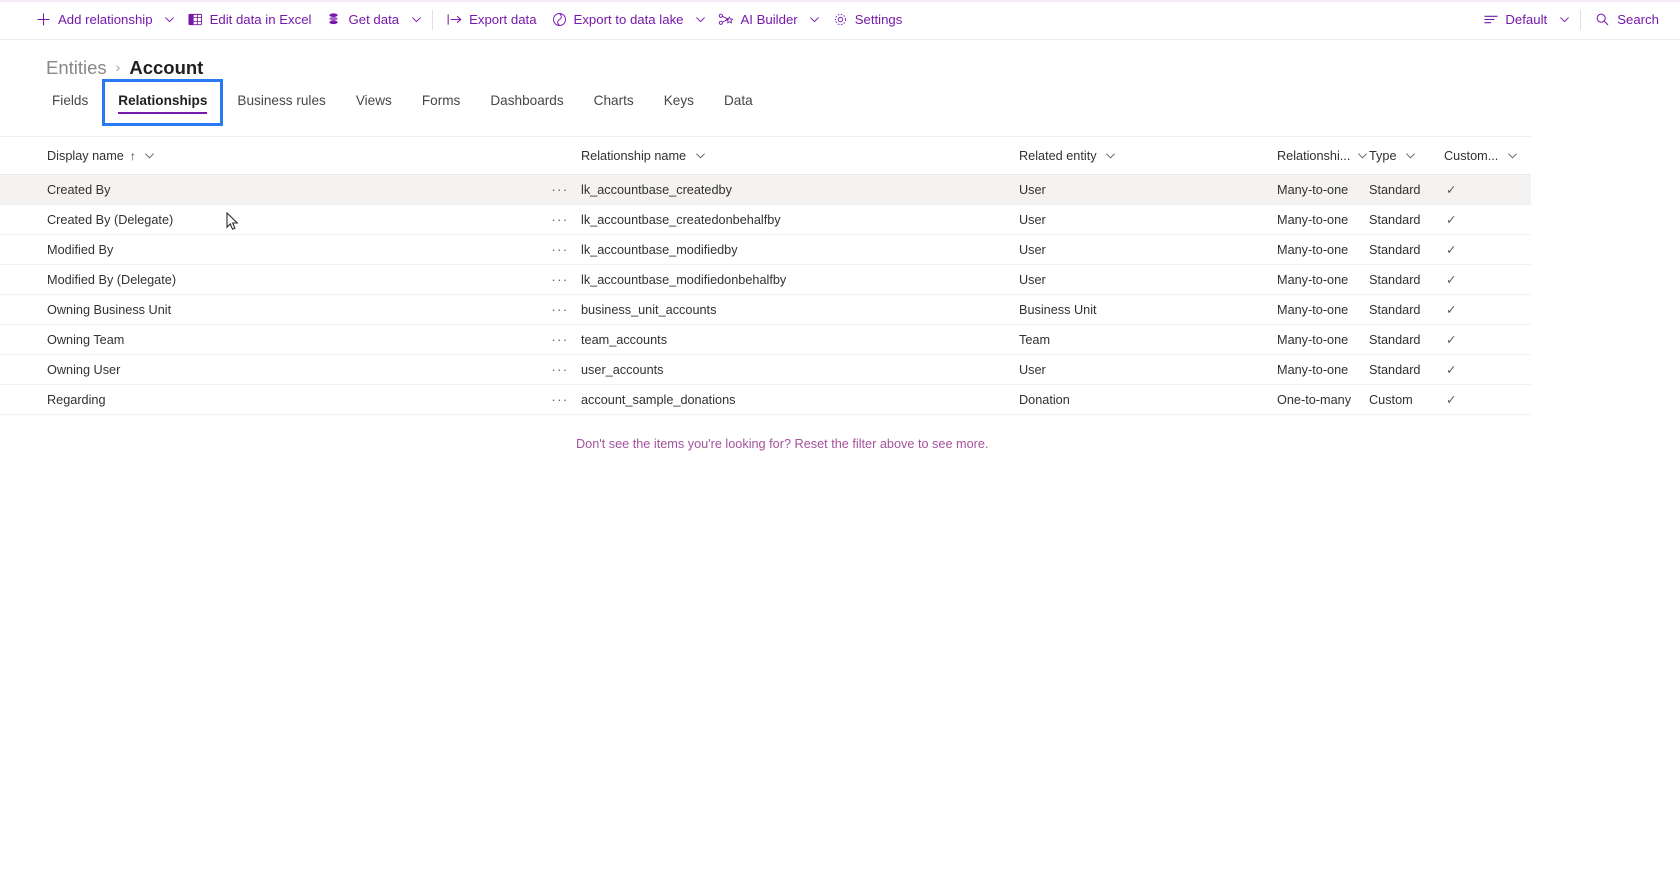  What do you see at coordinates (1564, 20) in the screenshot?
I see `view-selector-caret-icon` at bounding box center [1564, 20].